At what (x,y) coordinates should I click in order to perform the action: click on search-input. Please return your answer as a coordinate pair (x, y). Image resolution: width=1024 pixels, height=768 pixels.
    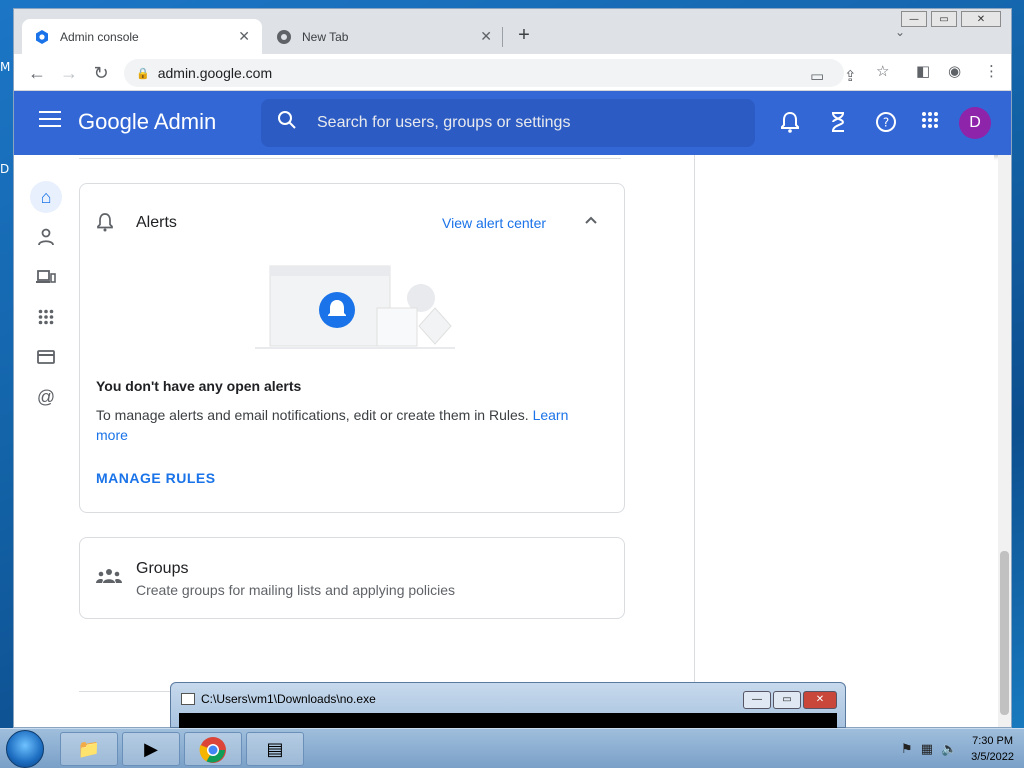
    Looking at the image, I should click on (527, 123).